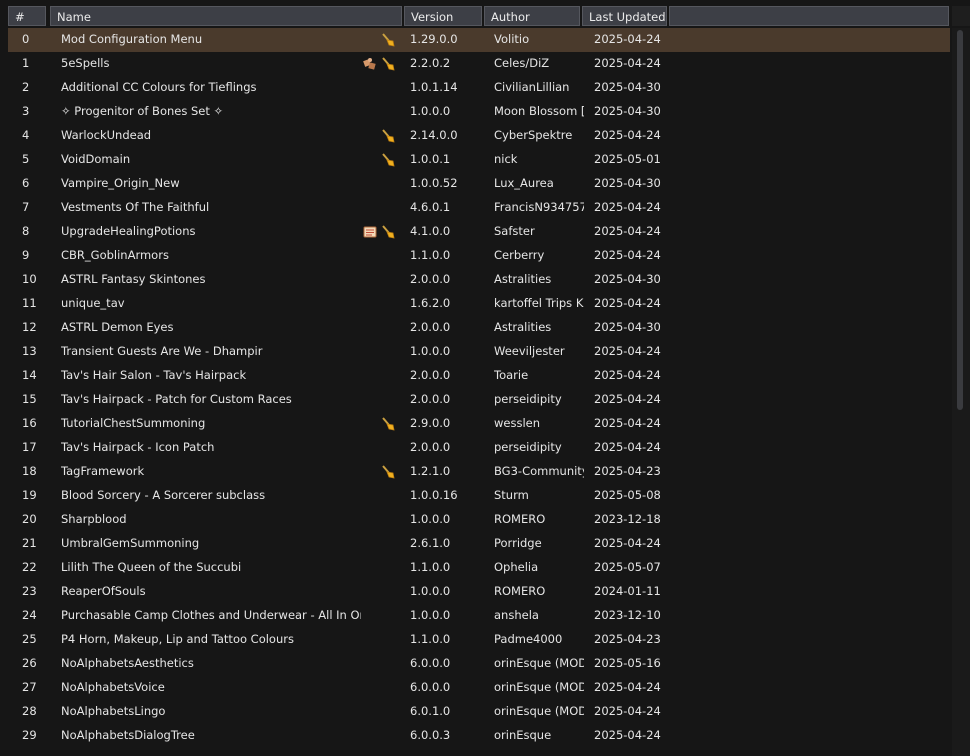 The width and height of the screenshot is (970, 756). I want to click on row-number: 25, so click(29, 639).